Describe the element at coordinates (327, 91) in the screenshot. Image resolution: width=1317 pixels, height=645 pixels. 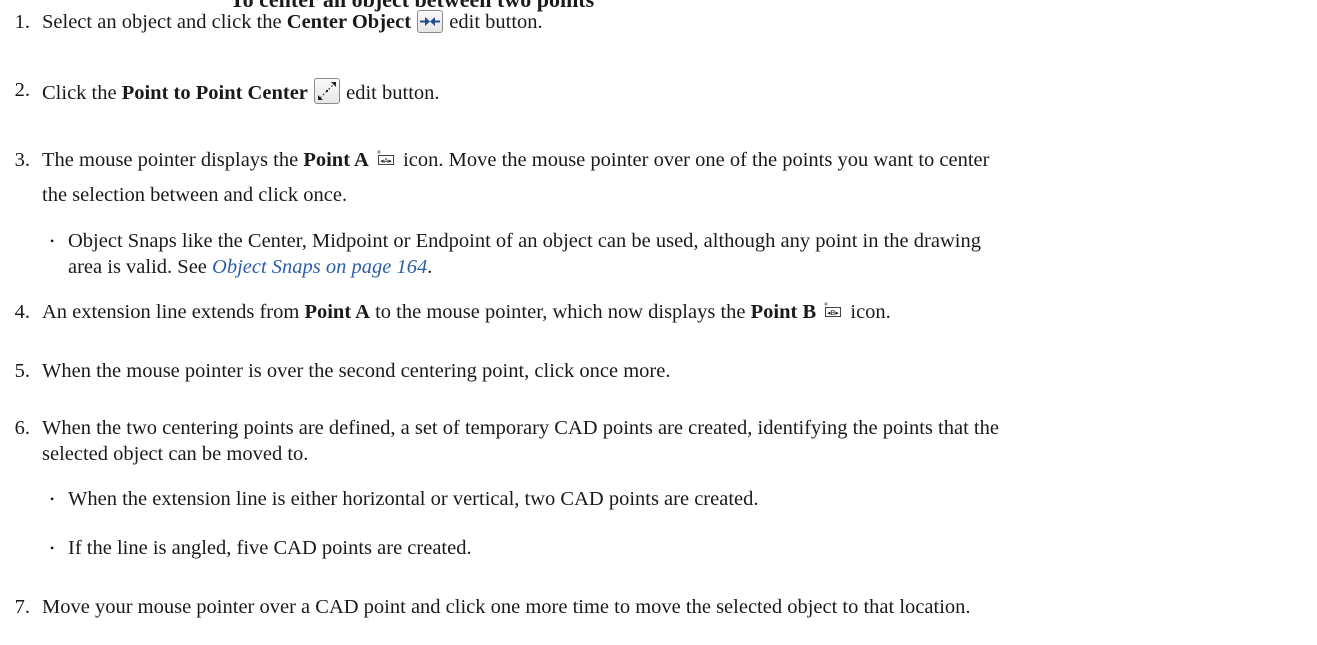
I see `point-to-point-center-icon` at that location.